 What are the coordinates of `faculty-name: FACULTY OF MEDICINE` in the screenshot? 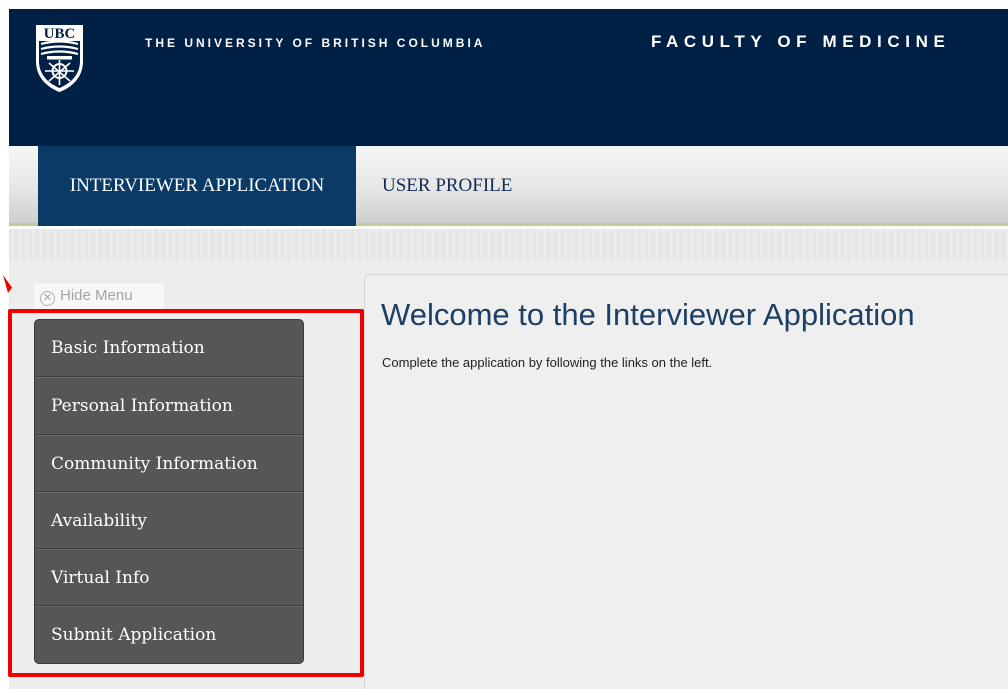 It's located at (801, 41).